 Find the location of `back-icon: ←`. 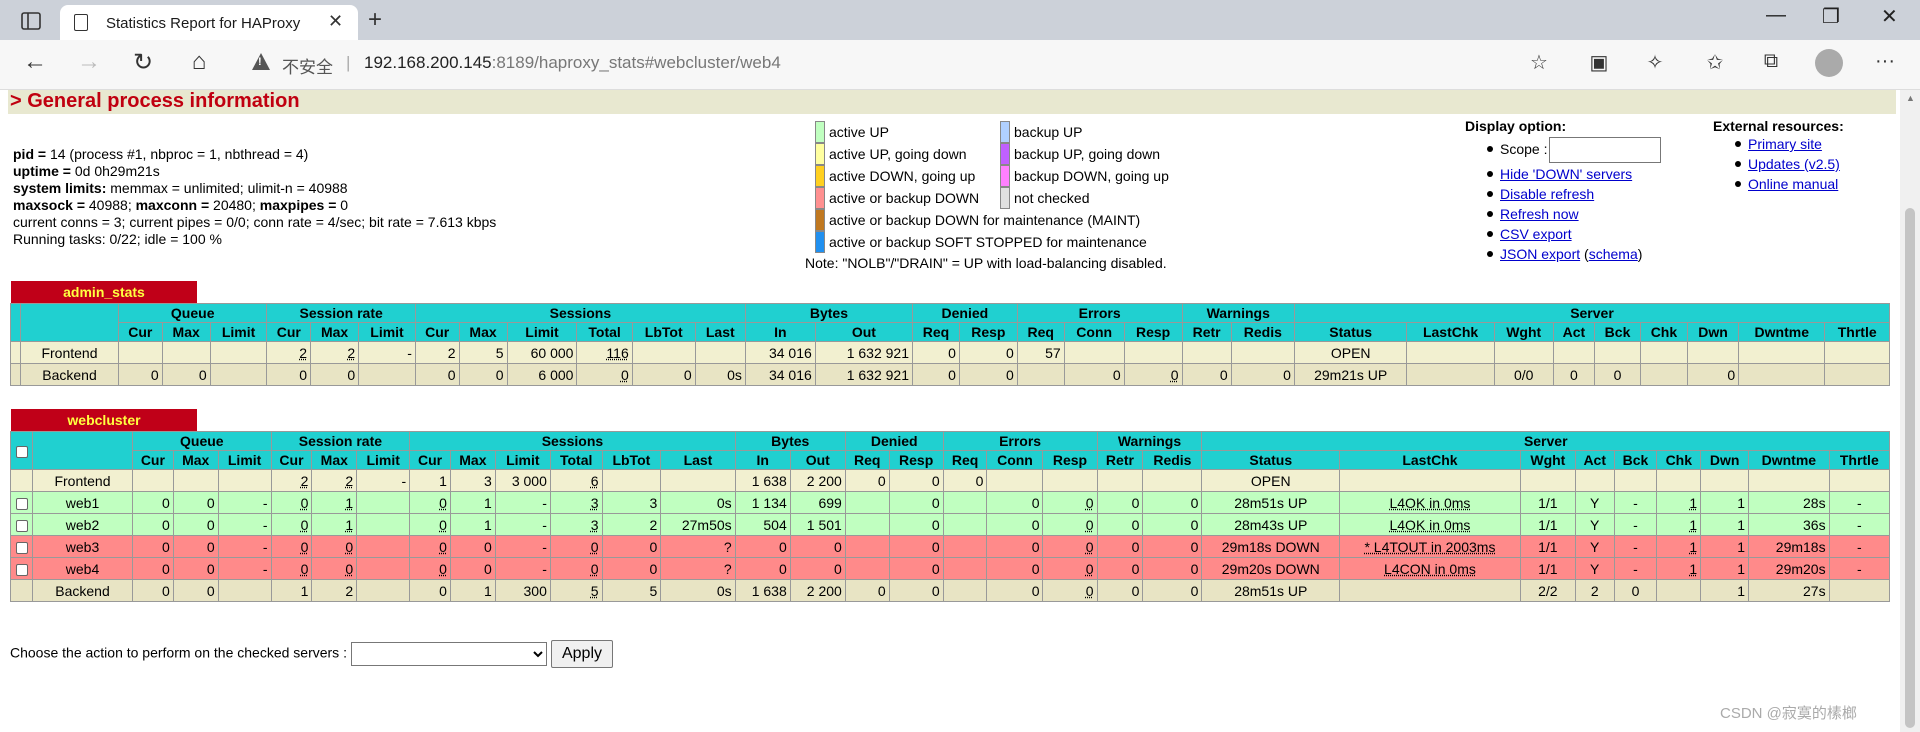

back-icon: ← is located at coordinates (35, 62).